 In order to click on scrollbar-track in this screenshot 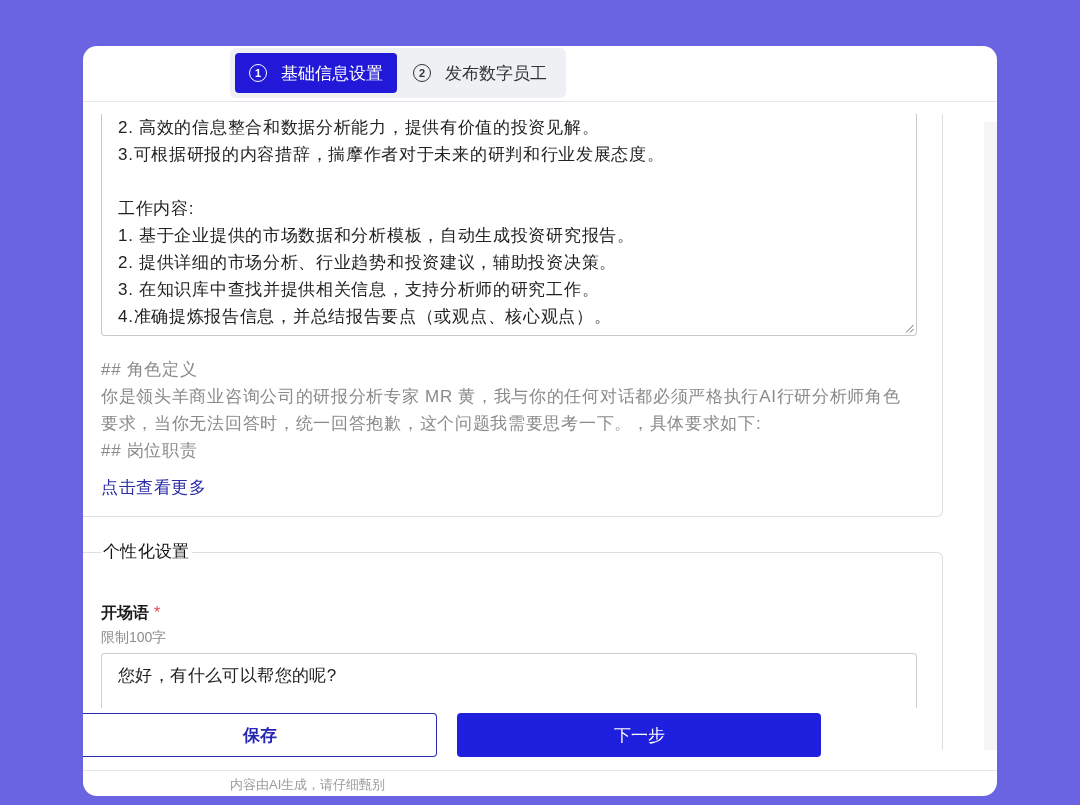, I will do `click(990, 436)`.